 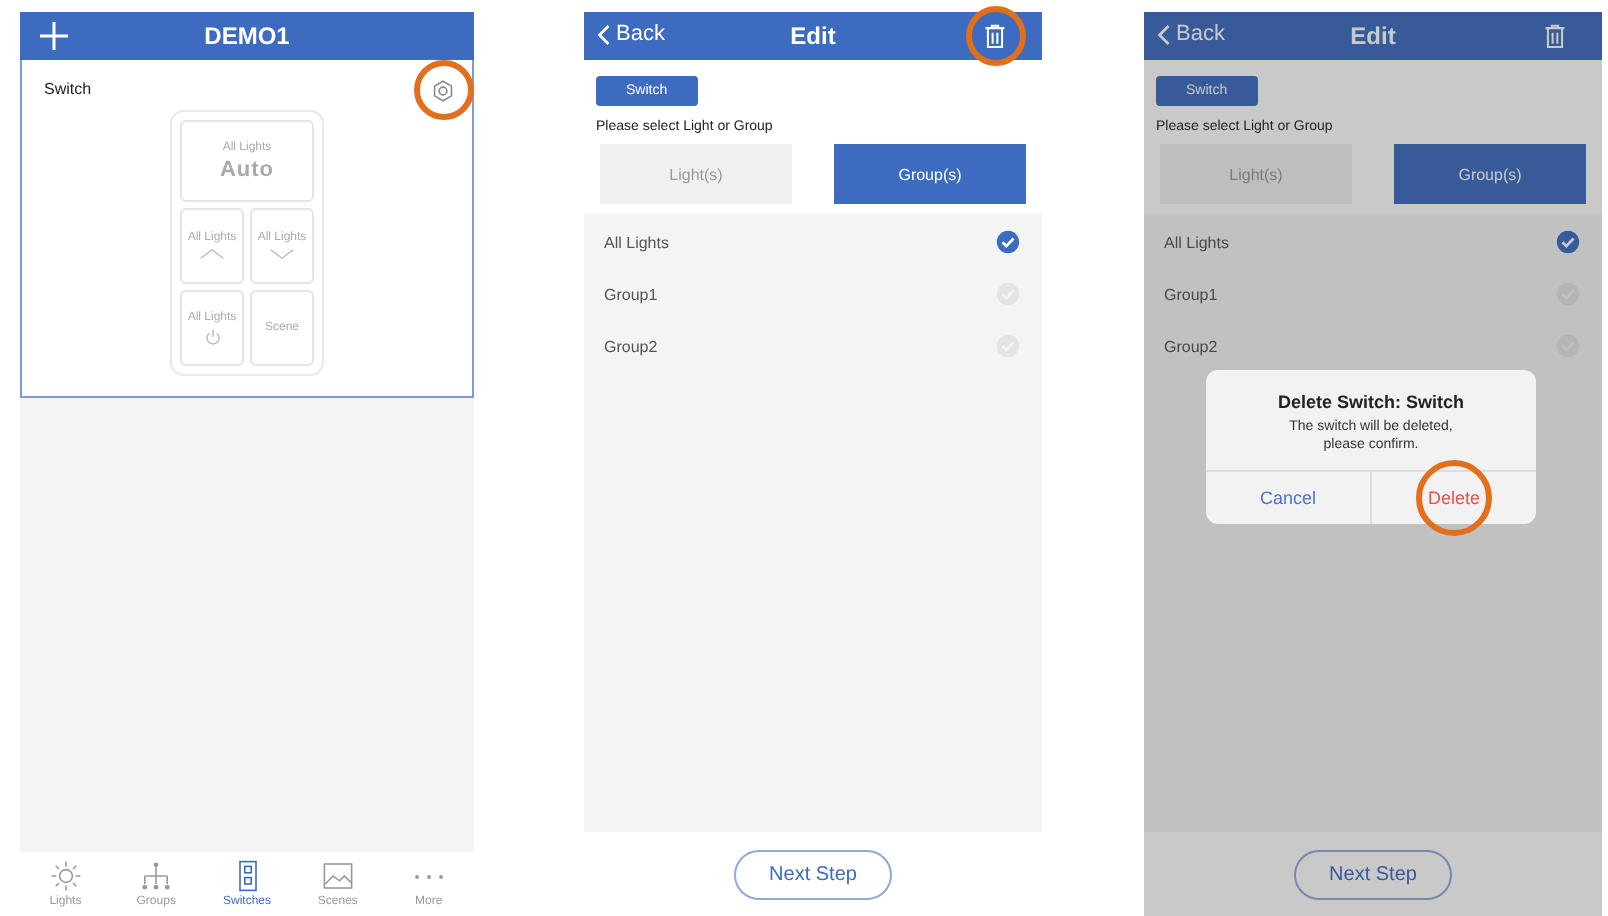 What do you see at coordinates (1371, 402) in the screenshot?
I see `dialog-title: Delete Switch: Switch` at bounding box center [1371, 402].